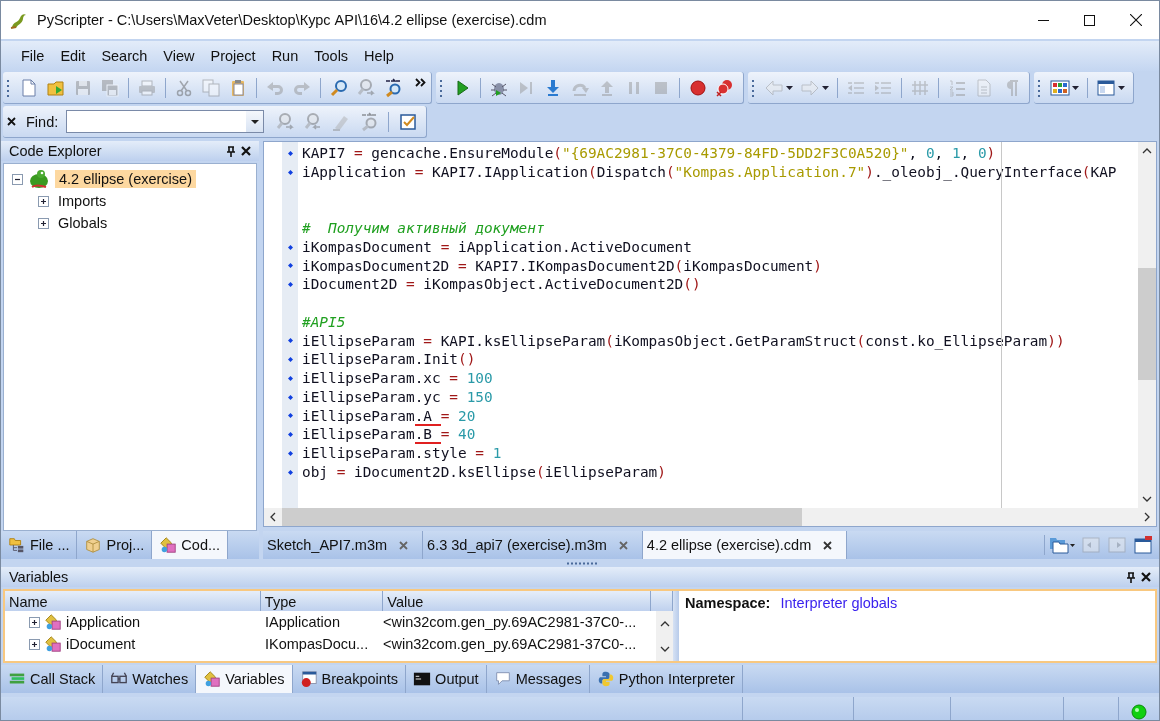  Describe the element at coordinates (327, 545) in the screenshot. I see `tab-label: Sketch_API7.m3m` at that location.